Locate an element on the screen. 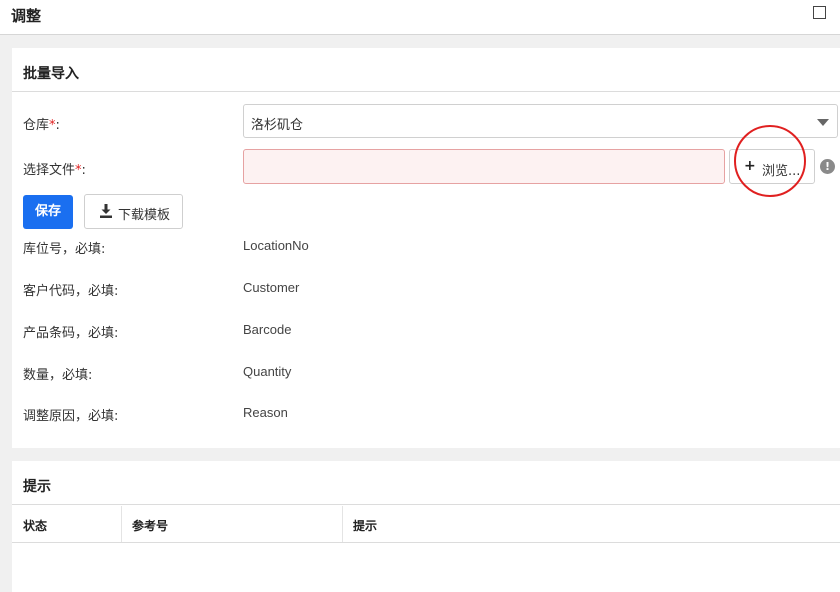 This screenshot has height=592, width=840. field-column: Barcode is located at coordinates (267, 329).